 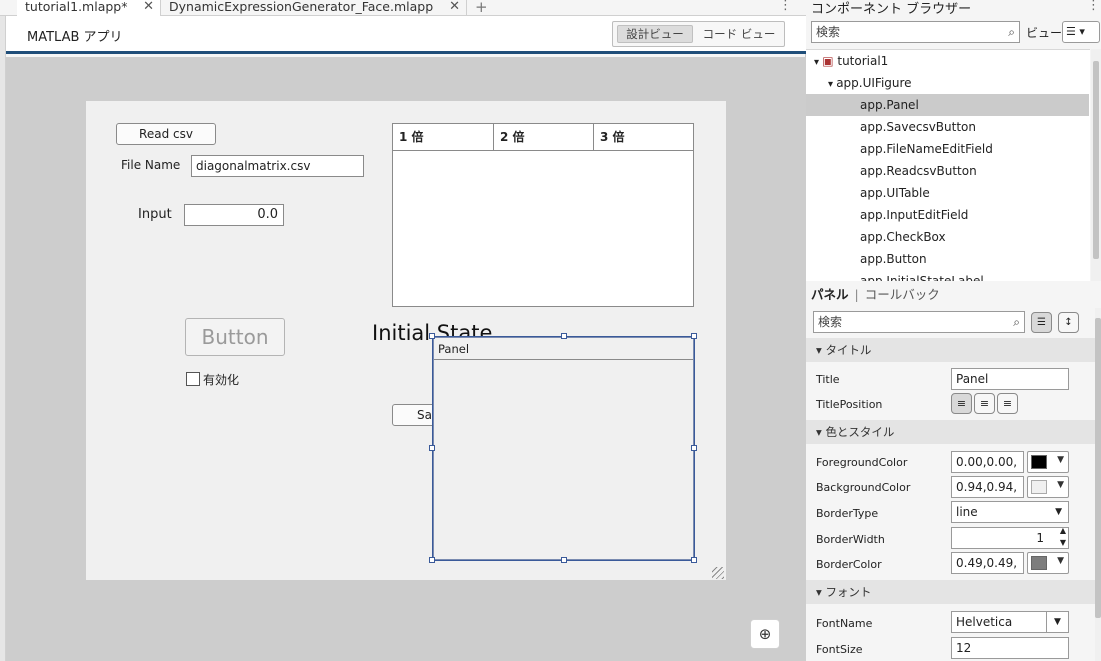 I want to click on fontsize-dropdown: 12, so click(x=1010, y=648).